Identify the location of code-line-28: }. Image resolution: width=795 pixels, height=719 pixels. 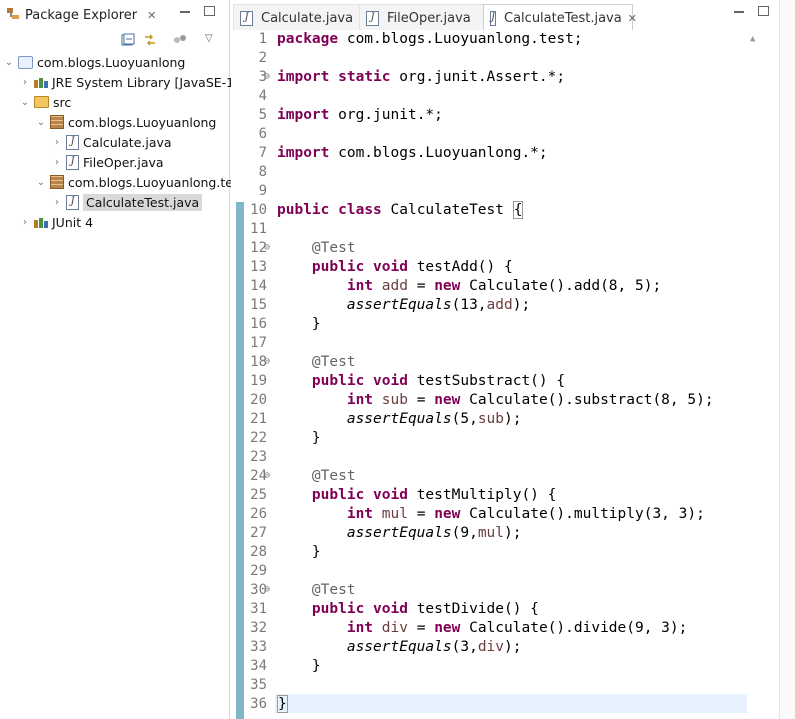
(316, 552).